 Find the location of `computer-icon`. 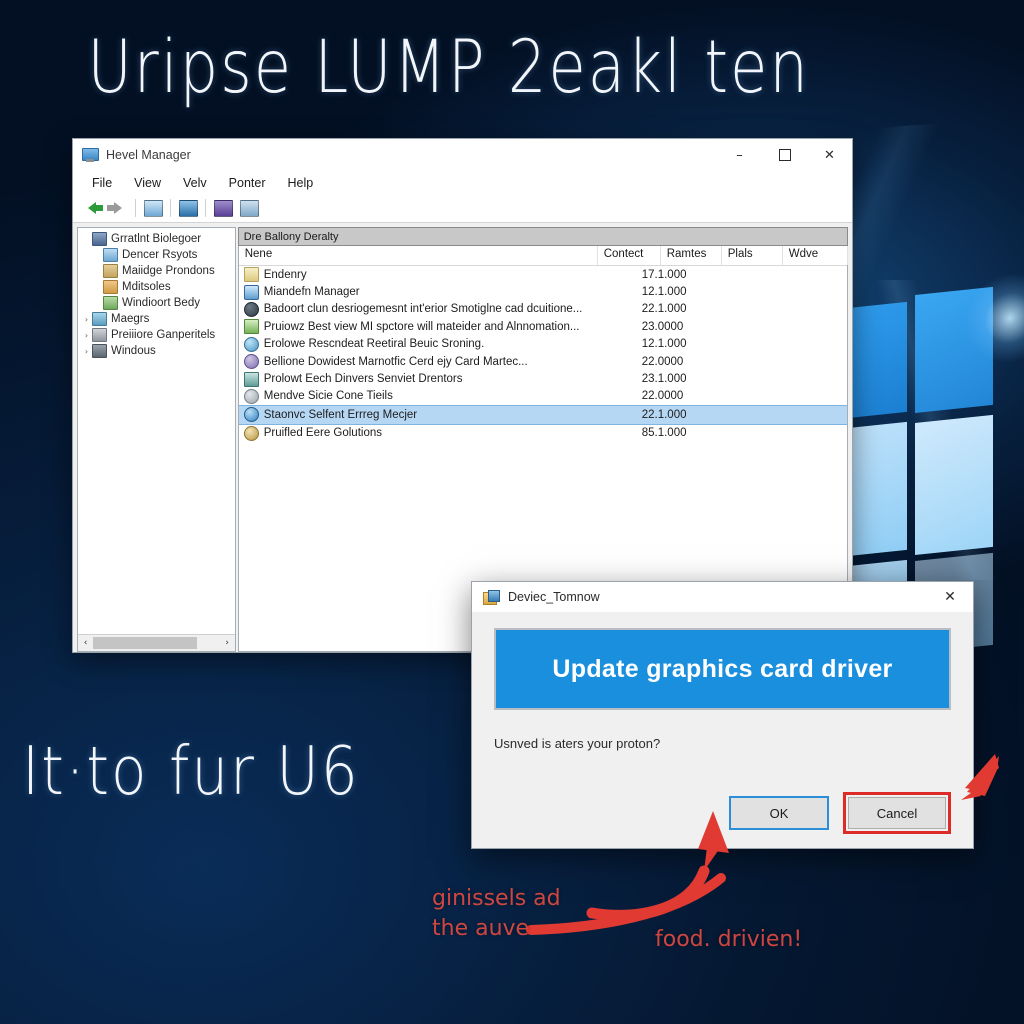

computer-icon is located at coordinates (153, 208).